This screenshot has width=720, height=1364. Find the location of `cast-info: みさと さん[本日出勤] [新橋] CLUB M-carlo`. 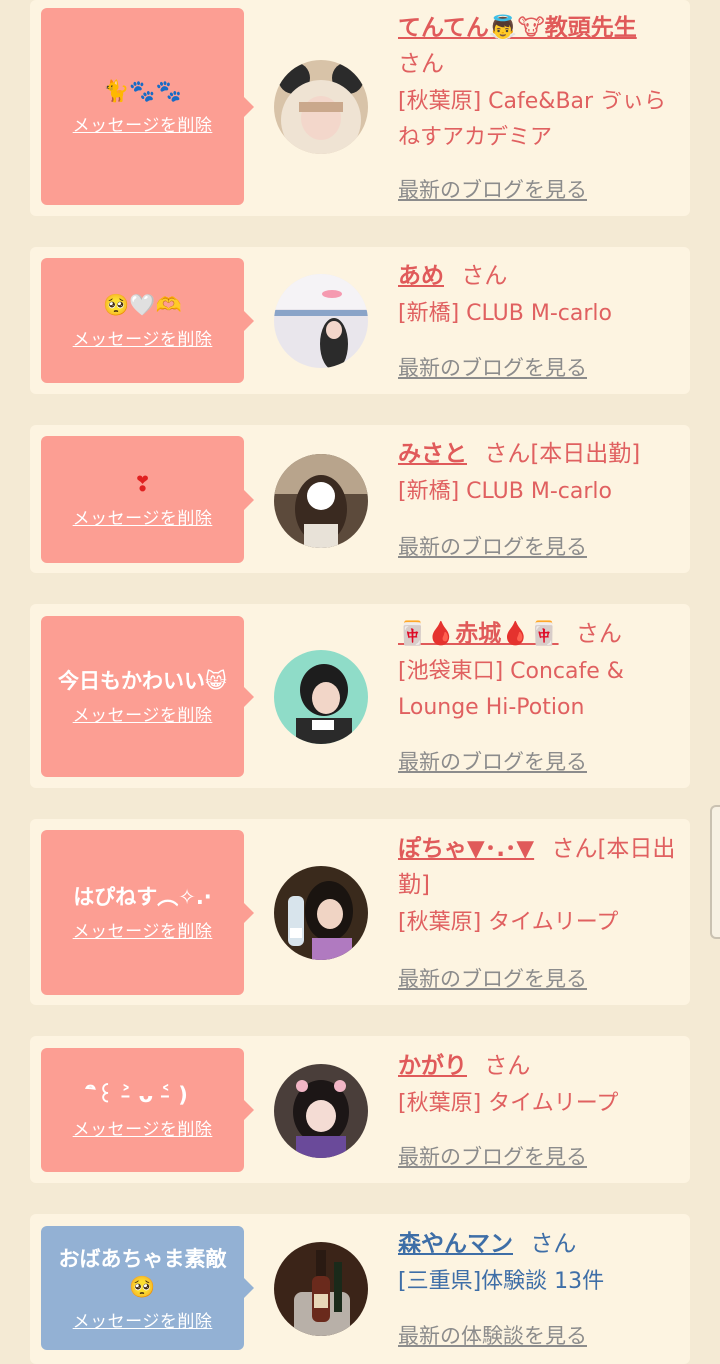

cast-info: みさと さん[本日出勤] [新橋] CLUB M-carlo is located at coordinates (538, 473).